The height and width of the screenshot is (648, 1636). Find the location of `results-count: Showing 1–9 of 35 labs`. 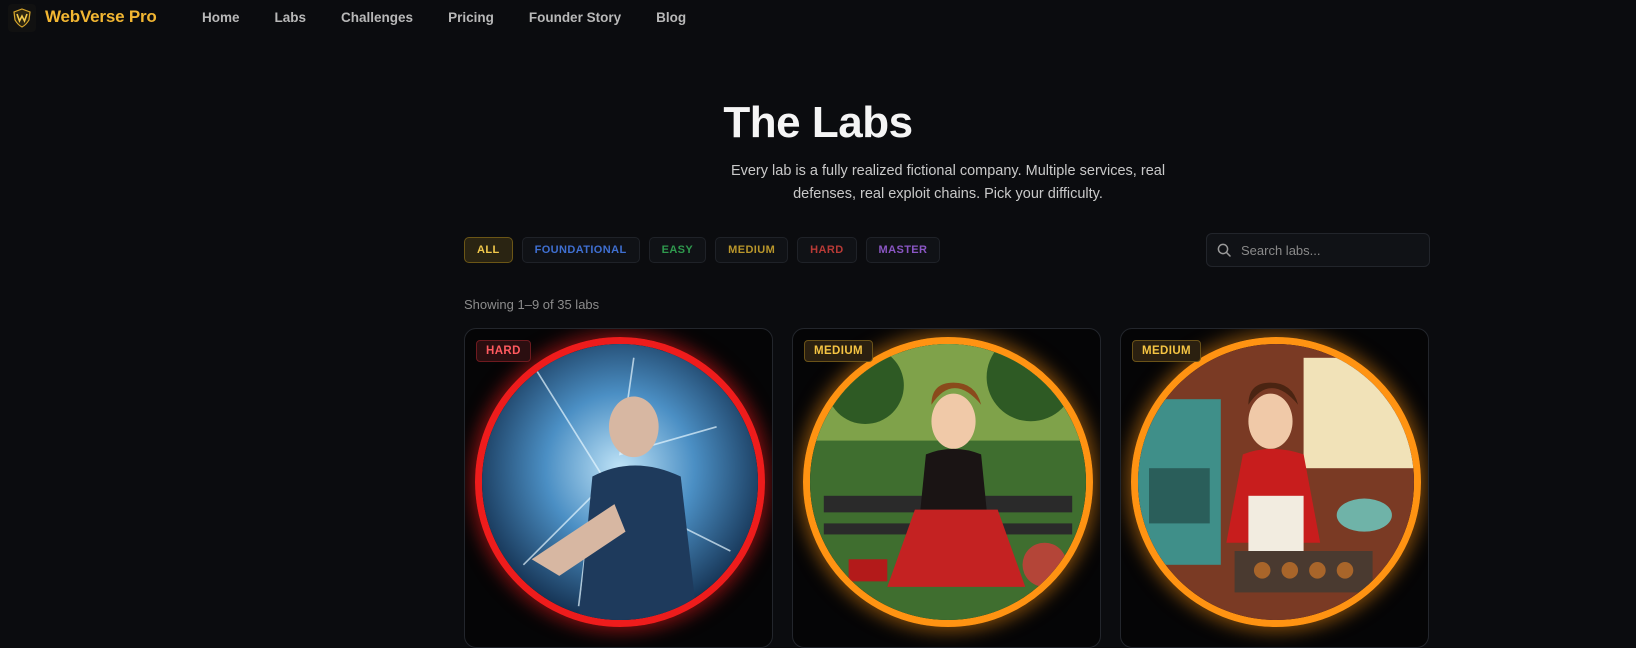

results-count: Showing 1–9 of 35 labs is located at coordinates (532, 304).